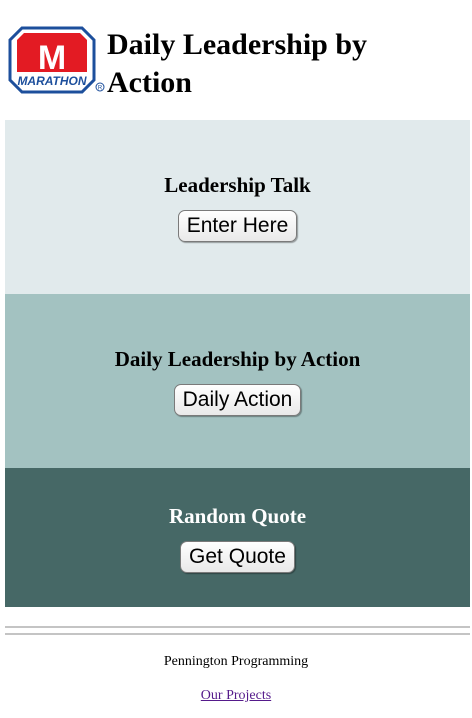 The image size is (472, 718). Describe the element at coordinates (237, 400) in the screenshot. I see `daily-action-button: Daily Action` at that location.